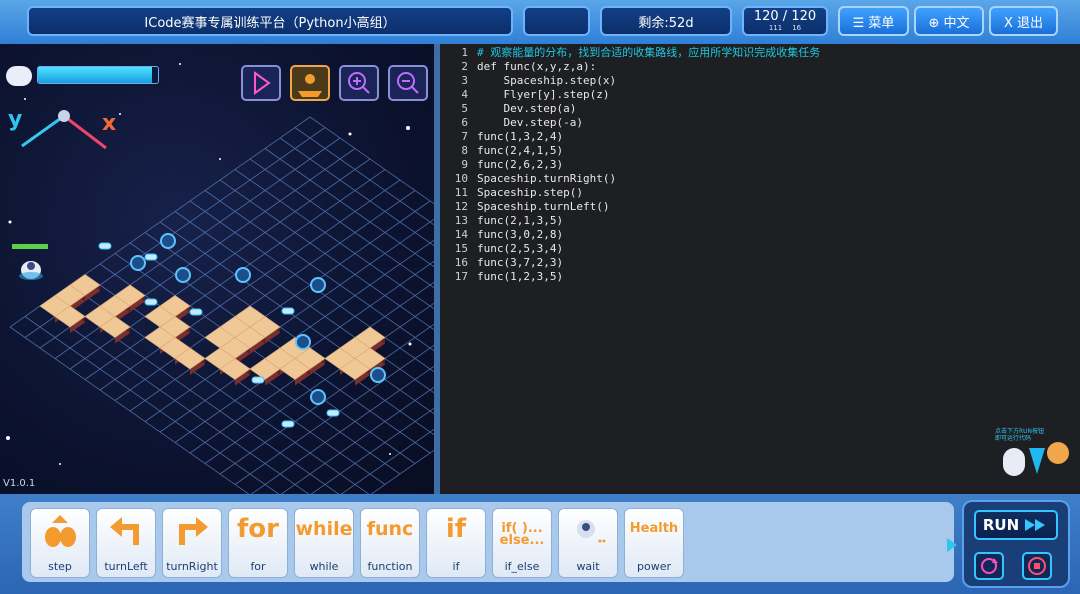 This screenshot has width=1080, height=594. Describe the element at coordinates (588, 566) in the screenshot. I see `block-label: wait` at that location.